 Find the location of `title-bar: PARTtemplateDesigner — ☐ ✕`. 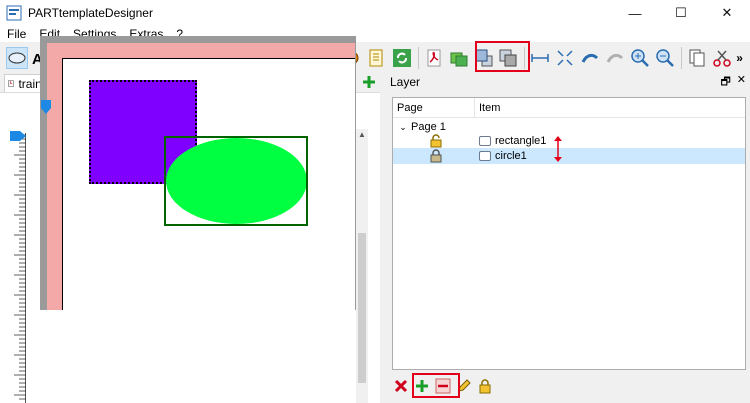

title-bar: PARTtemplateDesigner — ☐ ✕ is located at coordinates (375, 13).